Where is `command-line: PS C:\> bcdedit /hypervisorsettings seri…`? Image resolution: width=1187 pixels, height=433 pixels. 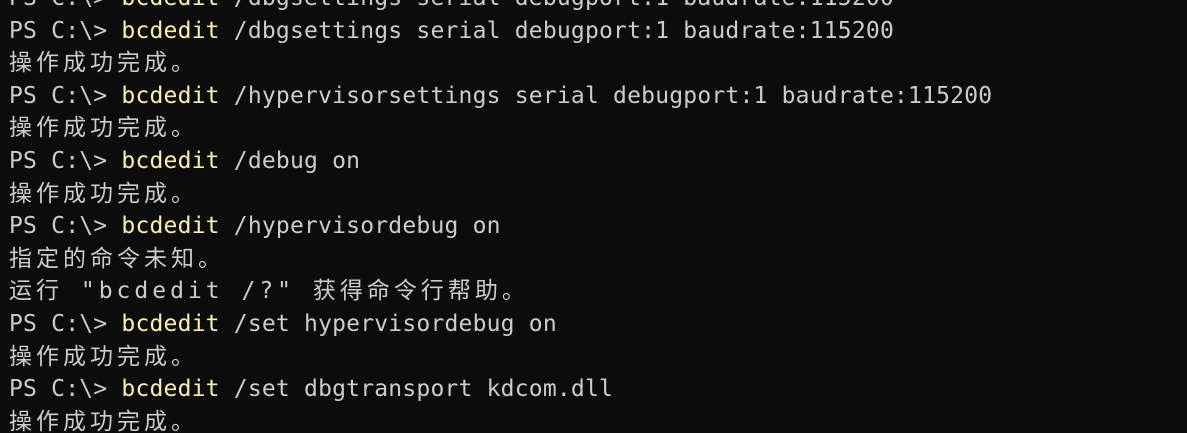
command-line: PS C:\> bcdedit /hypervisorsettings seri… is located at coordinates (500, 96).